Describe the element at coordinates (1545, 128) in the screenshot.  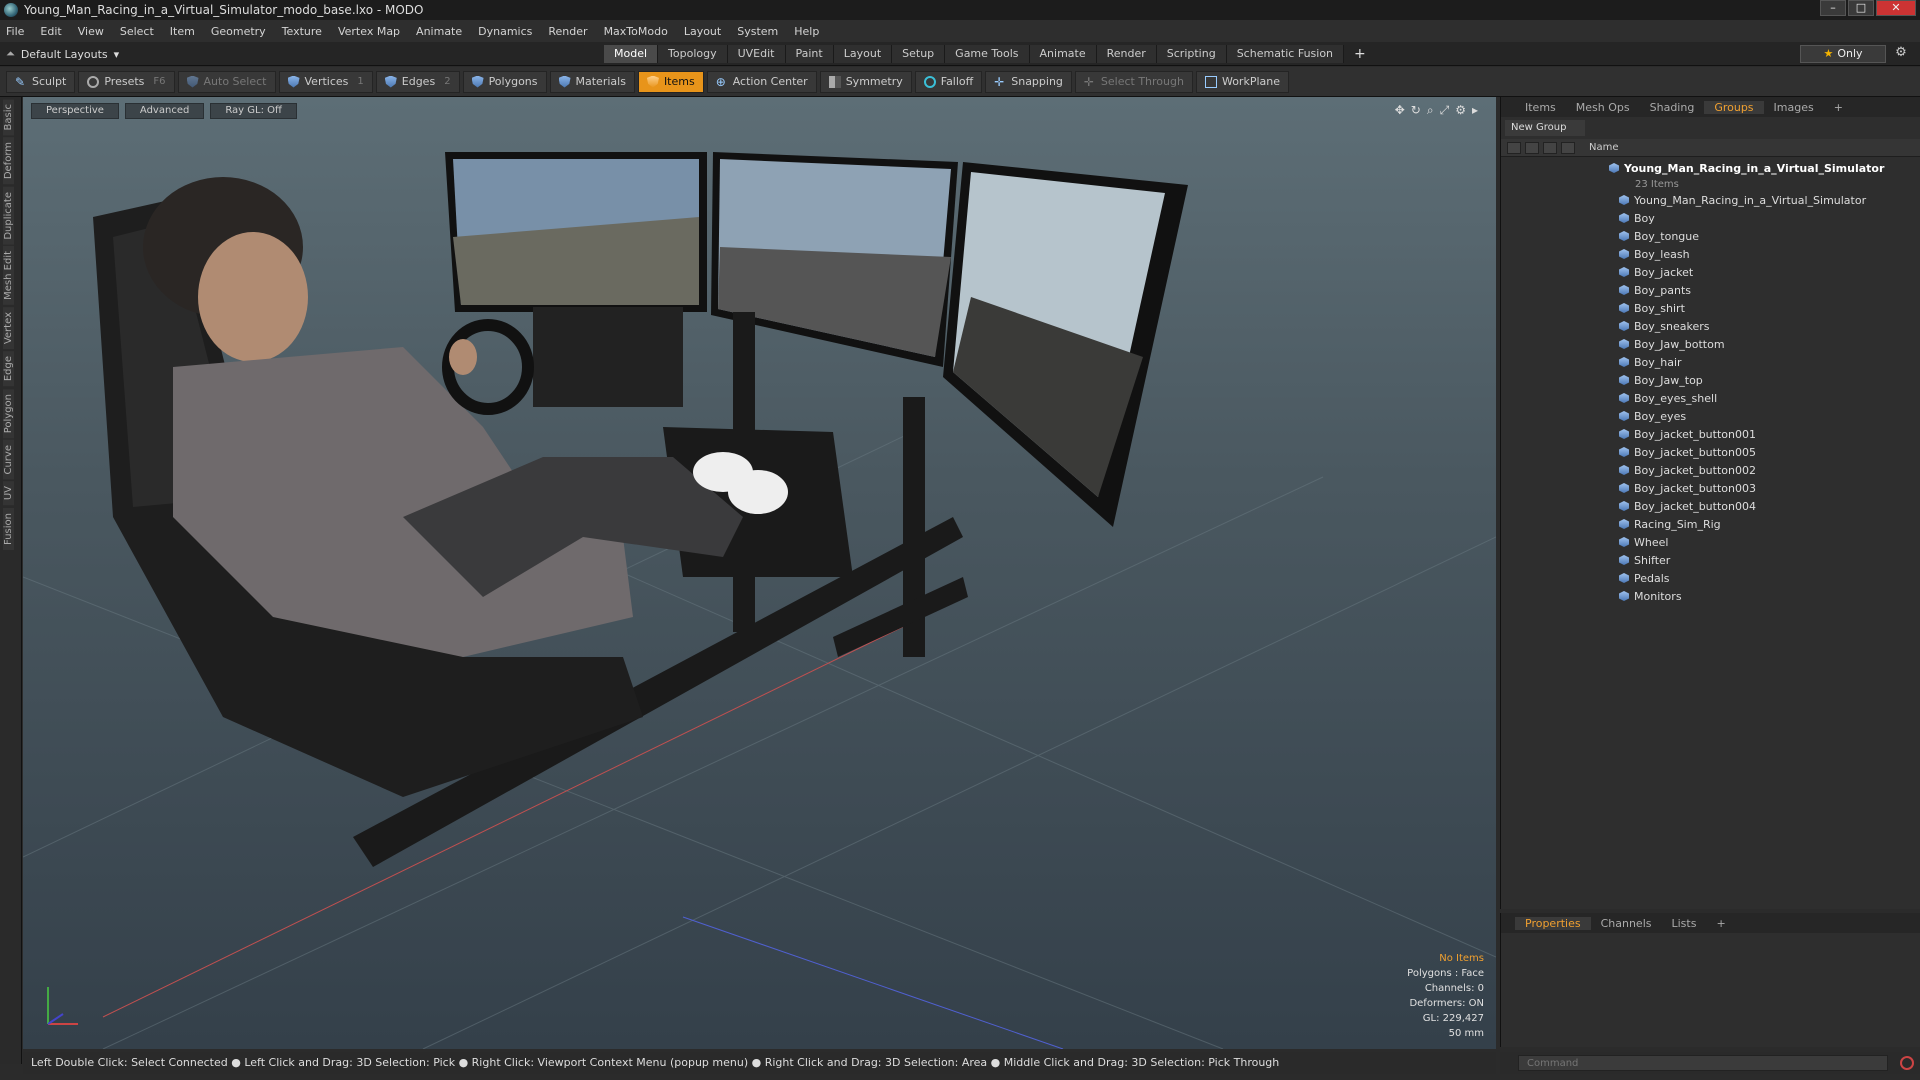
I see `new-group-button: New Group` at that location.